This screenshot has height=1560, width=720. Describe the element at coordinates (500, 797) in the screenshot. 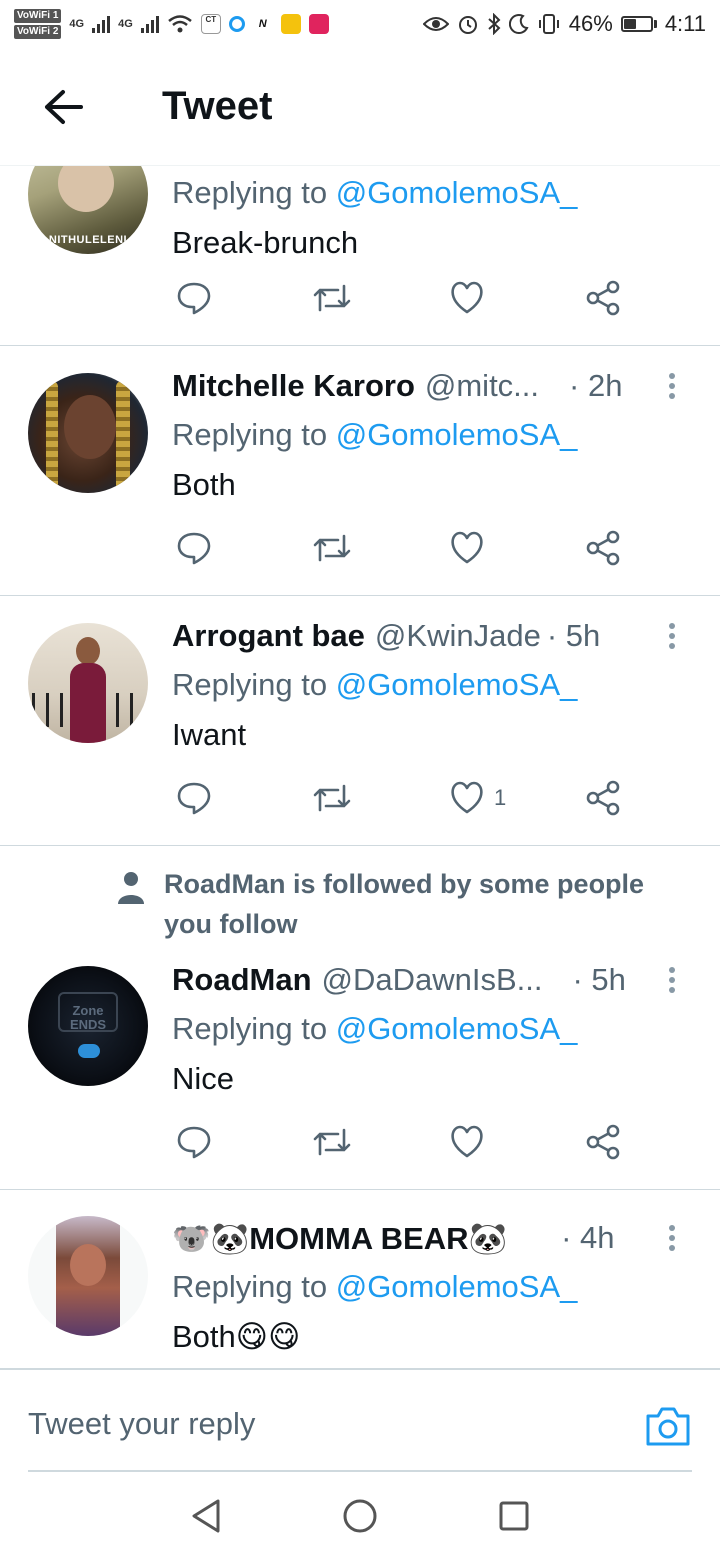

I see `like-count: 1` at that location.